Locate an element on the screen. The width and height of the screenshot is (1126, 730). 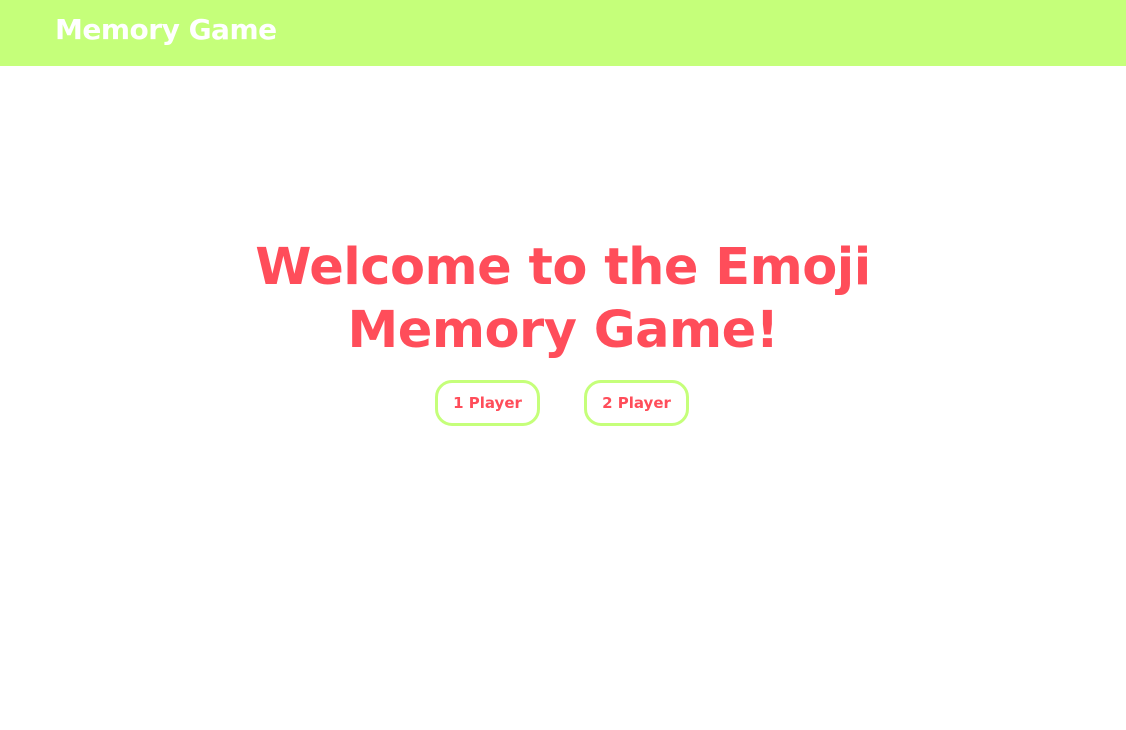
one-player-button: 1 Player is located at coordinates (487, 403).